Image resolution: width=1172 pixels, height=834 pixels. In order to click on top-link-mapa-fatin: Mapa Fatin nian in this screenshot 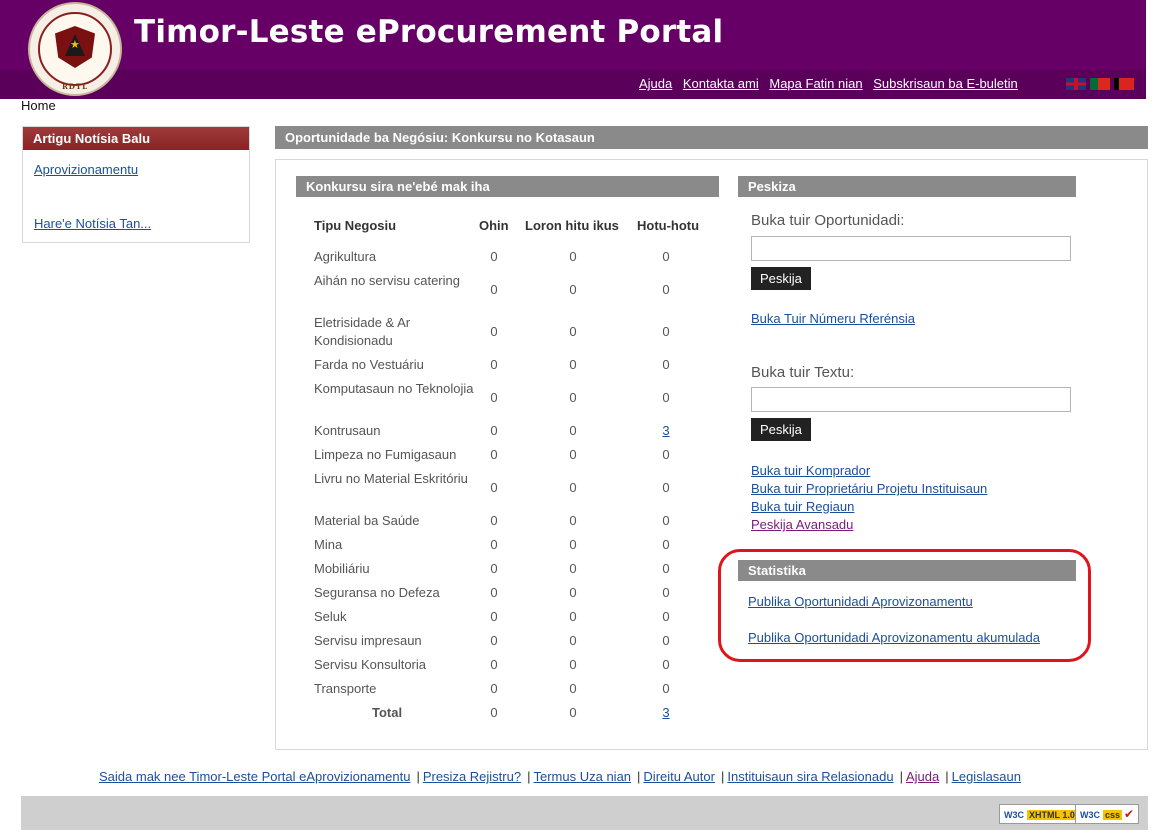, I will do `click(815, 83)`.